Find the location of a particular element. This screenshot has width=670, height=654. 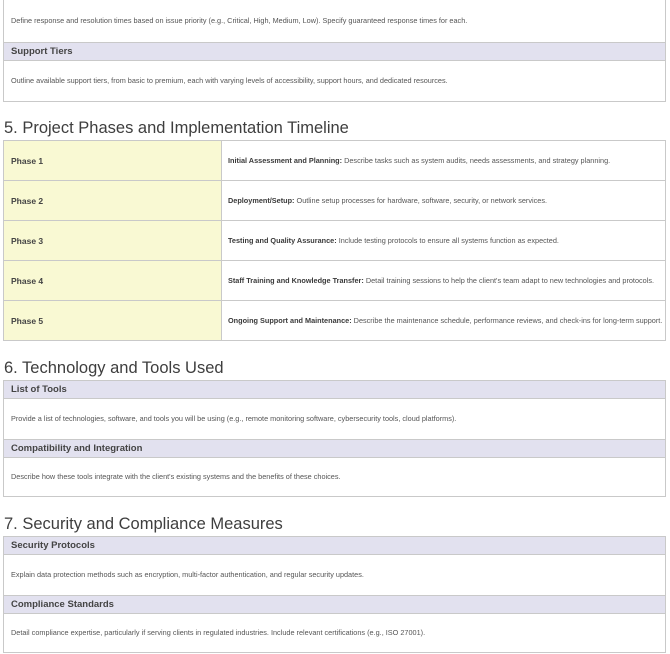

phase-name: Phase 1 is located at coordinates (112, 160).